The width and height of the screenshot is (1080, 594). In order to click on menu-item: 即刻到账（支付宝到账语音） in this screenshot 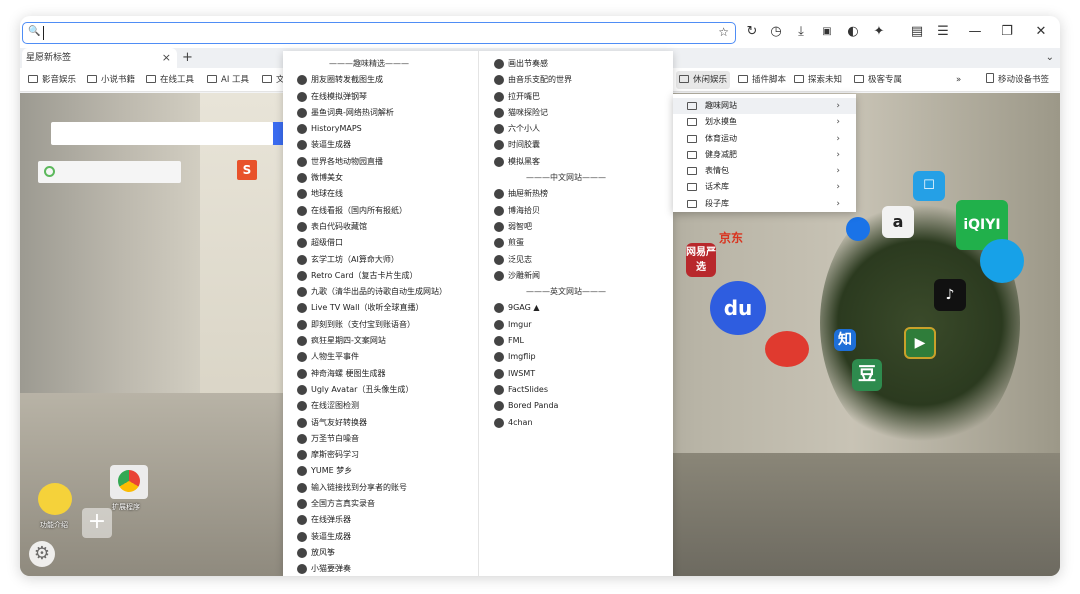, I will do `click(387, 325)`.